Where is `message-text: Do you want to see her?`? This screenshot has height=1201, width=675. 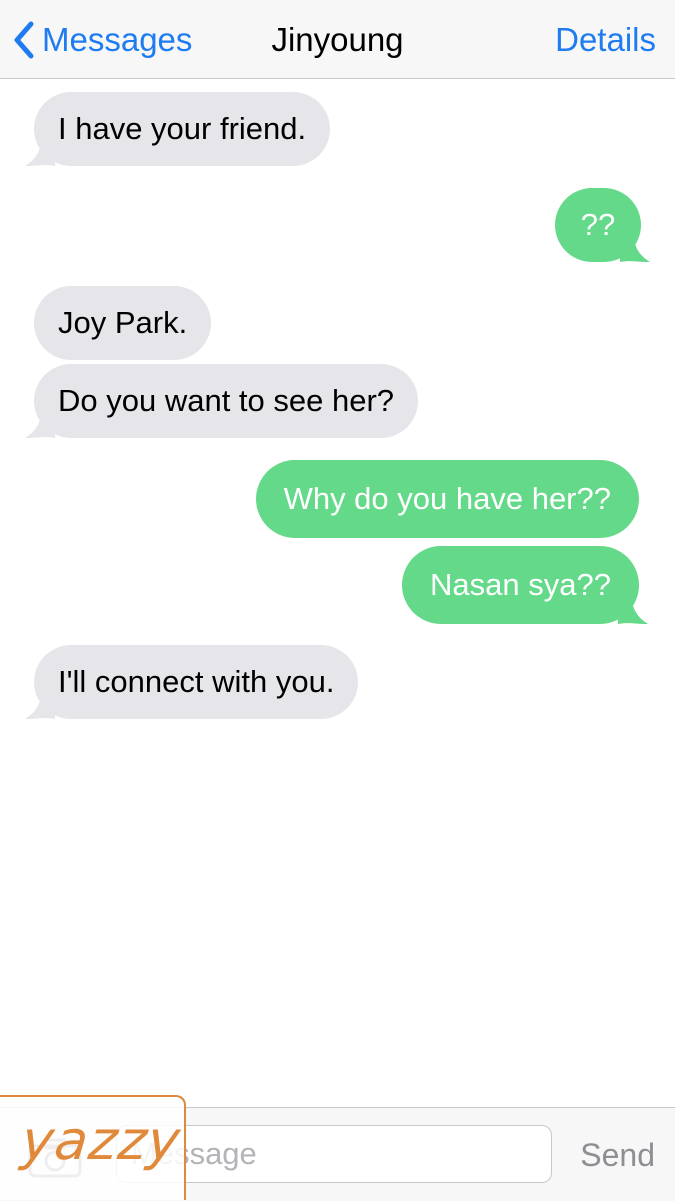 message-text: Do you want to see her? is located at coordinates (226, 400).